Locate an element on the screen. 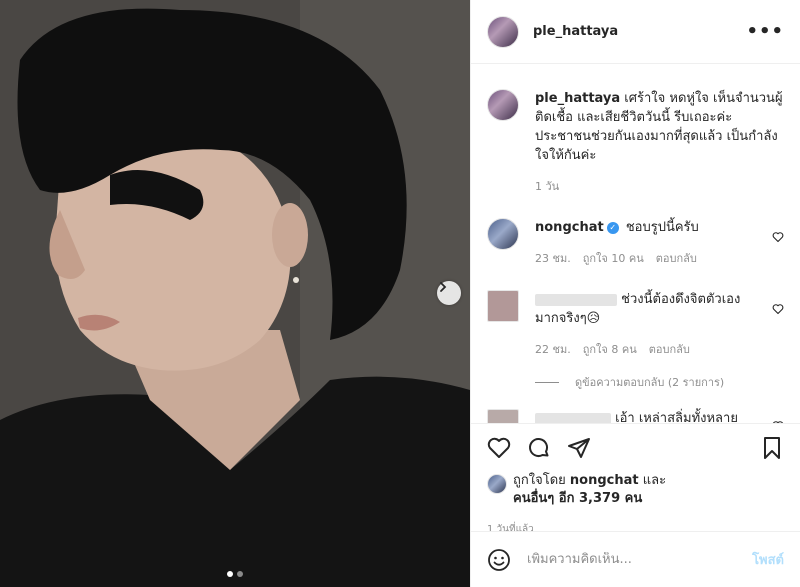 This screenshot has height=587, width=800. post-comment-button: โพสต์ is located at coordinates (768, 559).